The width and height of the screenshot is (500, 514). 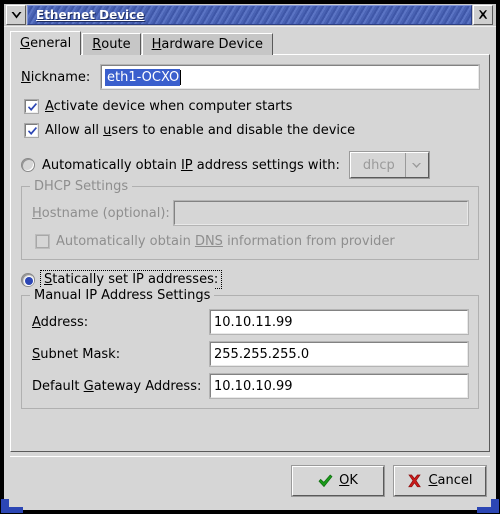 What do you see at coordinates (64, 322) in the screenshot?
I see `address-label-text: ddress:` at bounding box center [64, 322].